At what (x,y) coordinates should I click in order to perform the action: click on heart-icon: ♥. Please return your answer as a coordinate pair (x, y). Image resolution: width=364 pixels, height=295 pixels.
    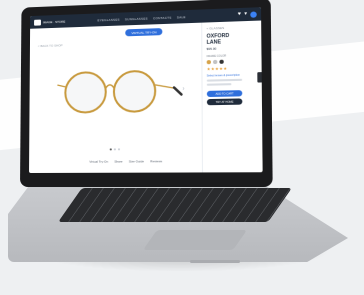
    Looking at the image, I should click on (239, 14).